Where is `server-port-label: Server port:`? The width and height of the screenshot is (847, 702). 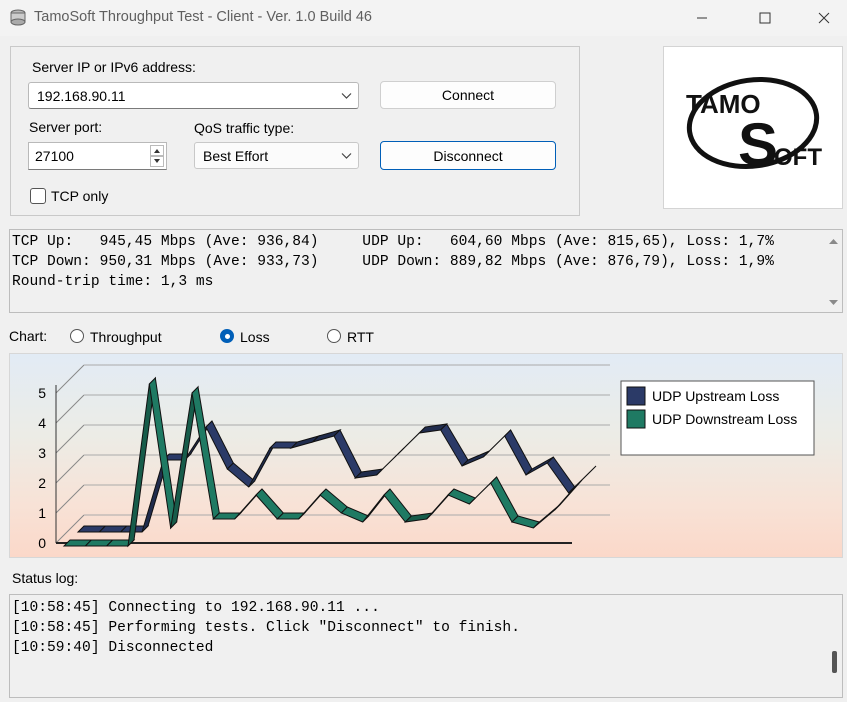 server-port-label: Server port: is located at coordinates (66, 127).